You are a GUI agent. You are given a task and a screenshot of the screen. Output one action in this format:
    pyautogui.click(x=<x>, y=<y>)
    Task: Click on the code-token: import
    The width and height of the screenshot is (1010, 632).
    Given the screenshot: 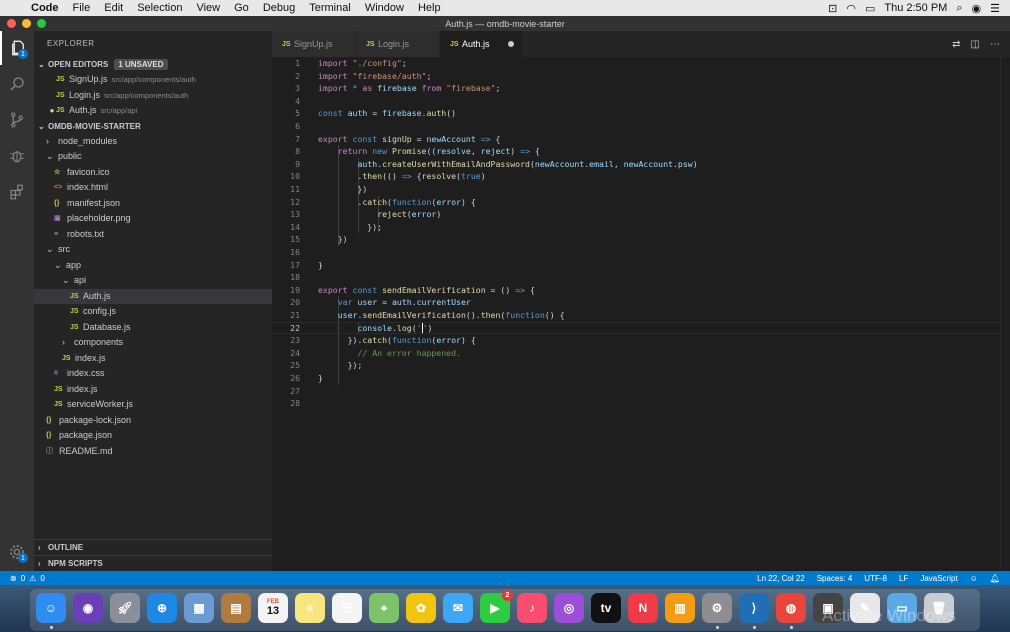 What is the action you would take?
    pyautogui.click(x=333, y=63)
    